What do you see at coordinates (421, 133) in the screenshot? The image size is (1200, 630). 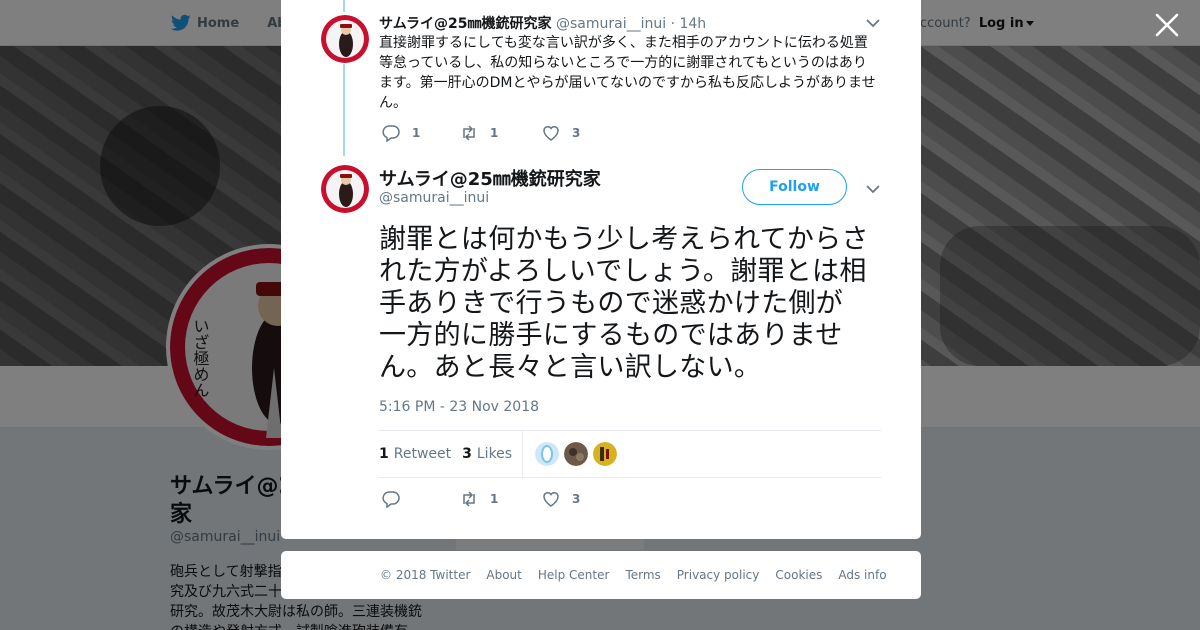 I see `reply-button: 1` at bounding box center [421, 133].